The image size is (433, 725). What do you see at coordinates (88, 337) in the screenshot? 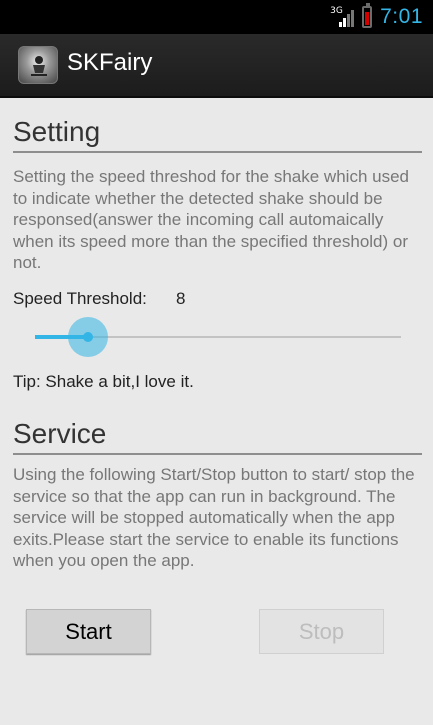
I see `slider-thumb` at bounding box center [88, 337].